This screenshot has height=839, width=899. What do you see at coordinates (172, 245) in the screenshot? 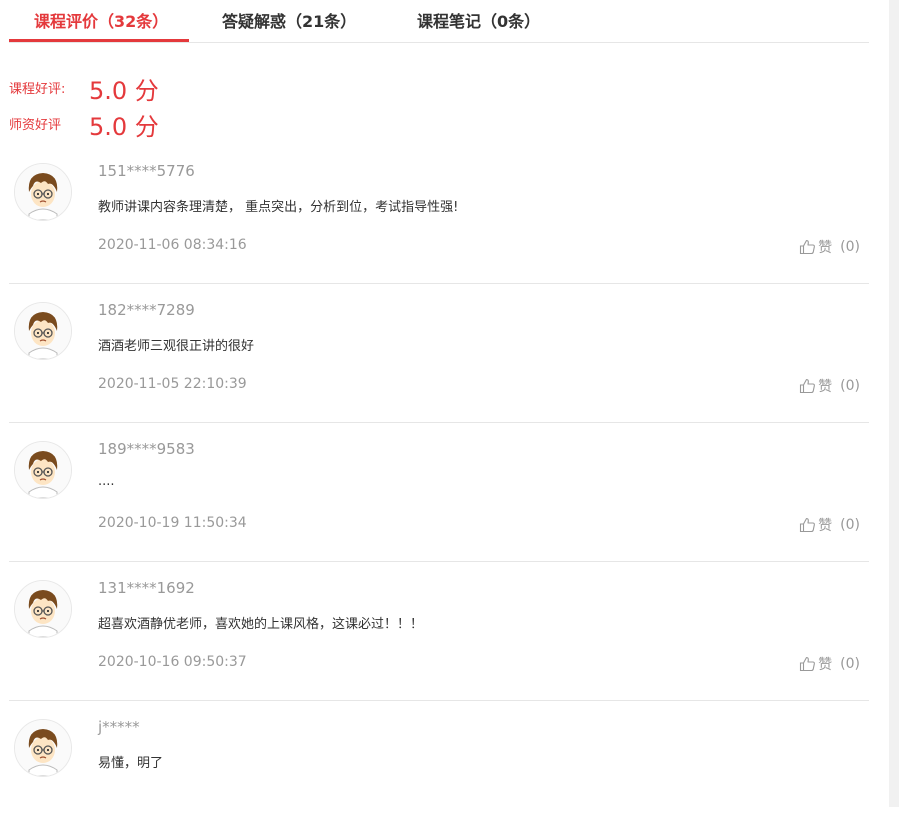
I see `review-time: 2020-11-06 08:34:16` at bounding box center [172, 245].